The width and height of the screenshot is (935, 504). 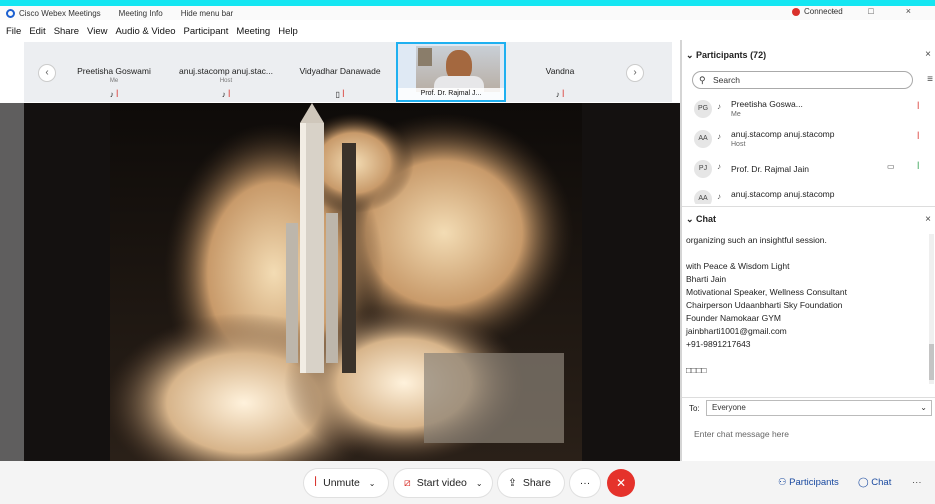 What do you see at coordinates (206, 31) in the screenshot?
I see `menu-participant: Participant` at bounding box center [206, 31].